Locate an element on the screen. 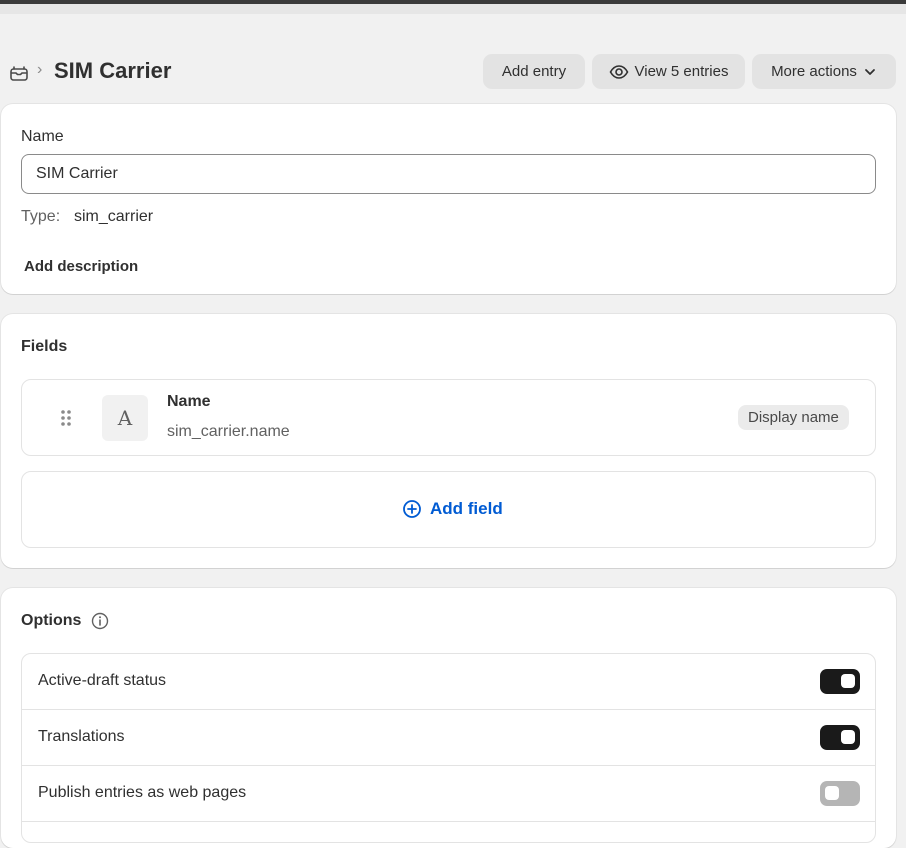  name-label: Name is located at coordinates (42, 136).